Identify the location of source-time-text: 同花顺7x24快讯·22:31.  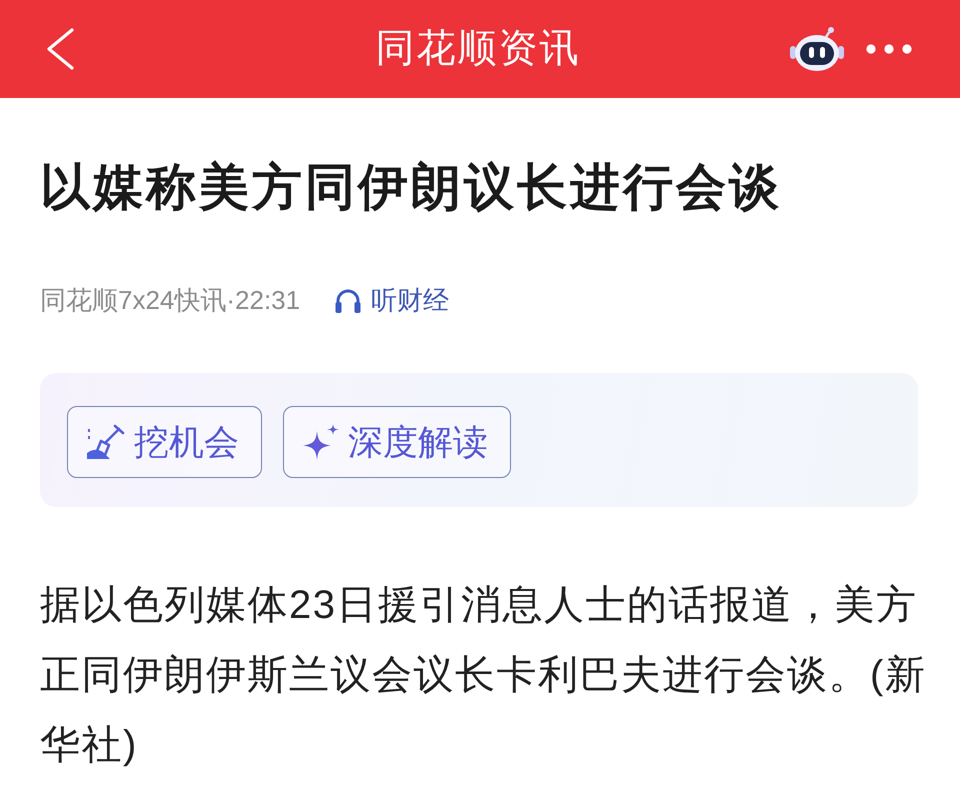
(170, 300).